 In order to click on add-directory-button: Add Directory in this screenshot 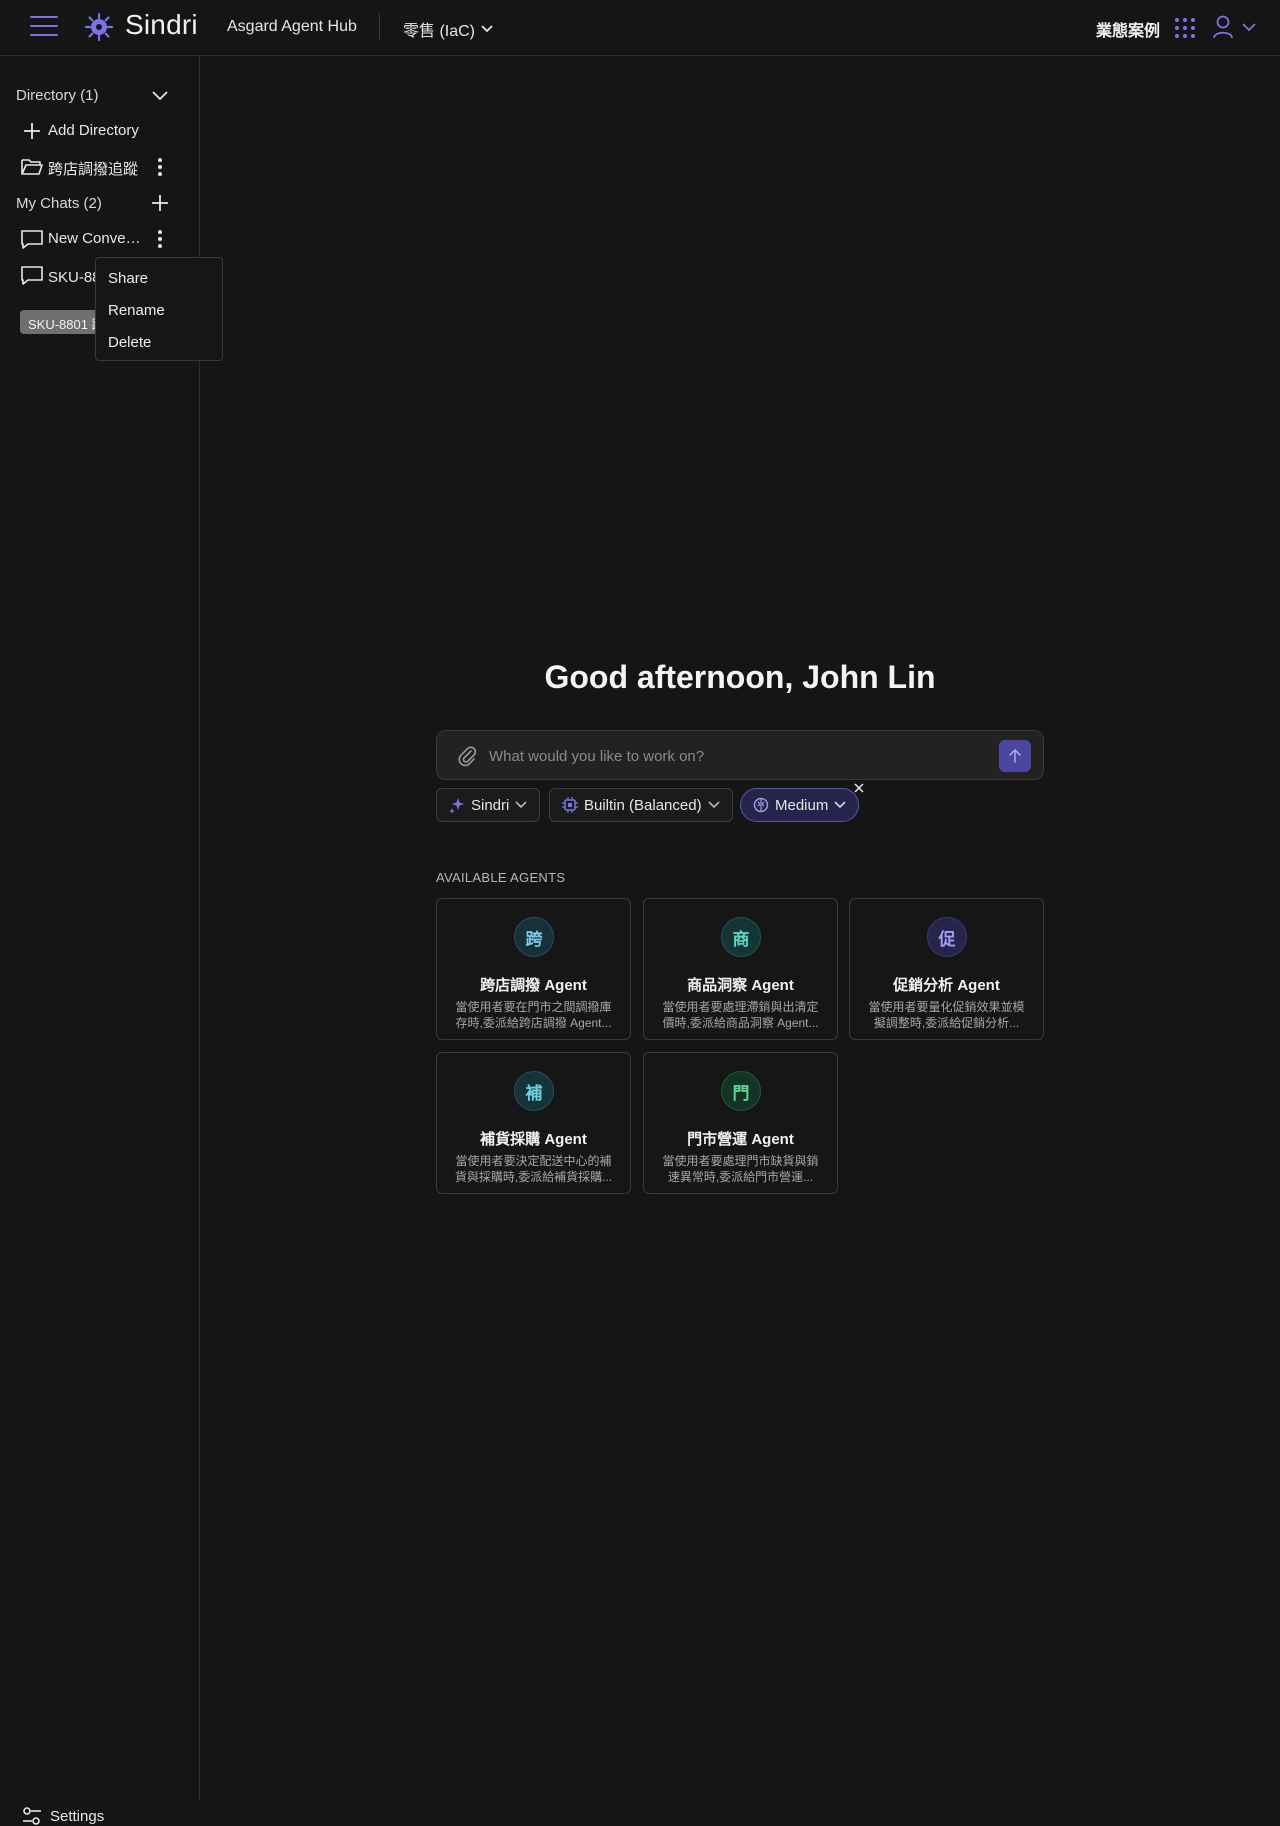, I will do `click(100, 131)`.